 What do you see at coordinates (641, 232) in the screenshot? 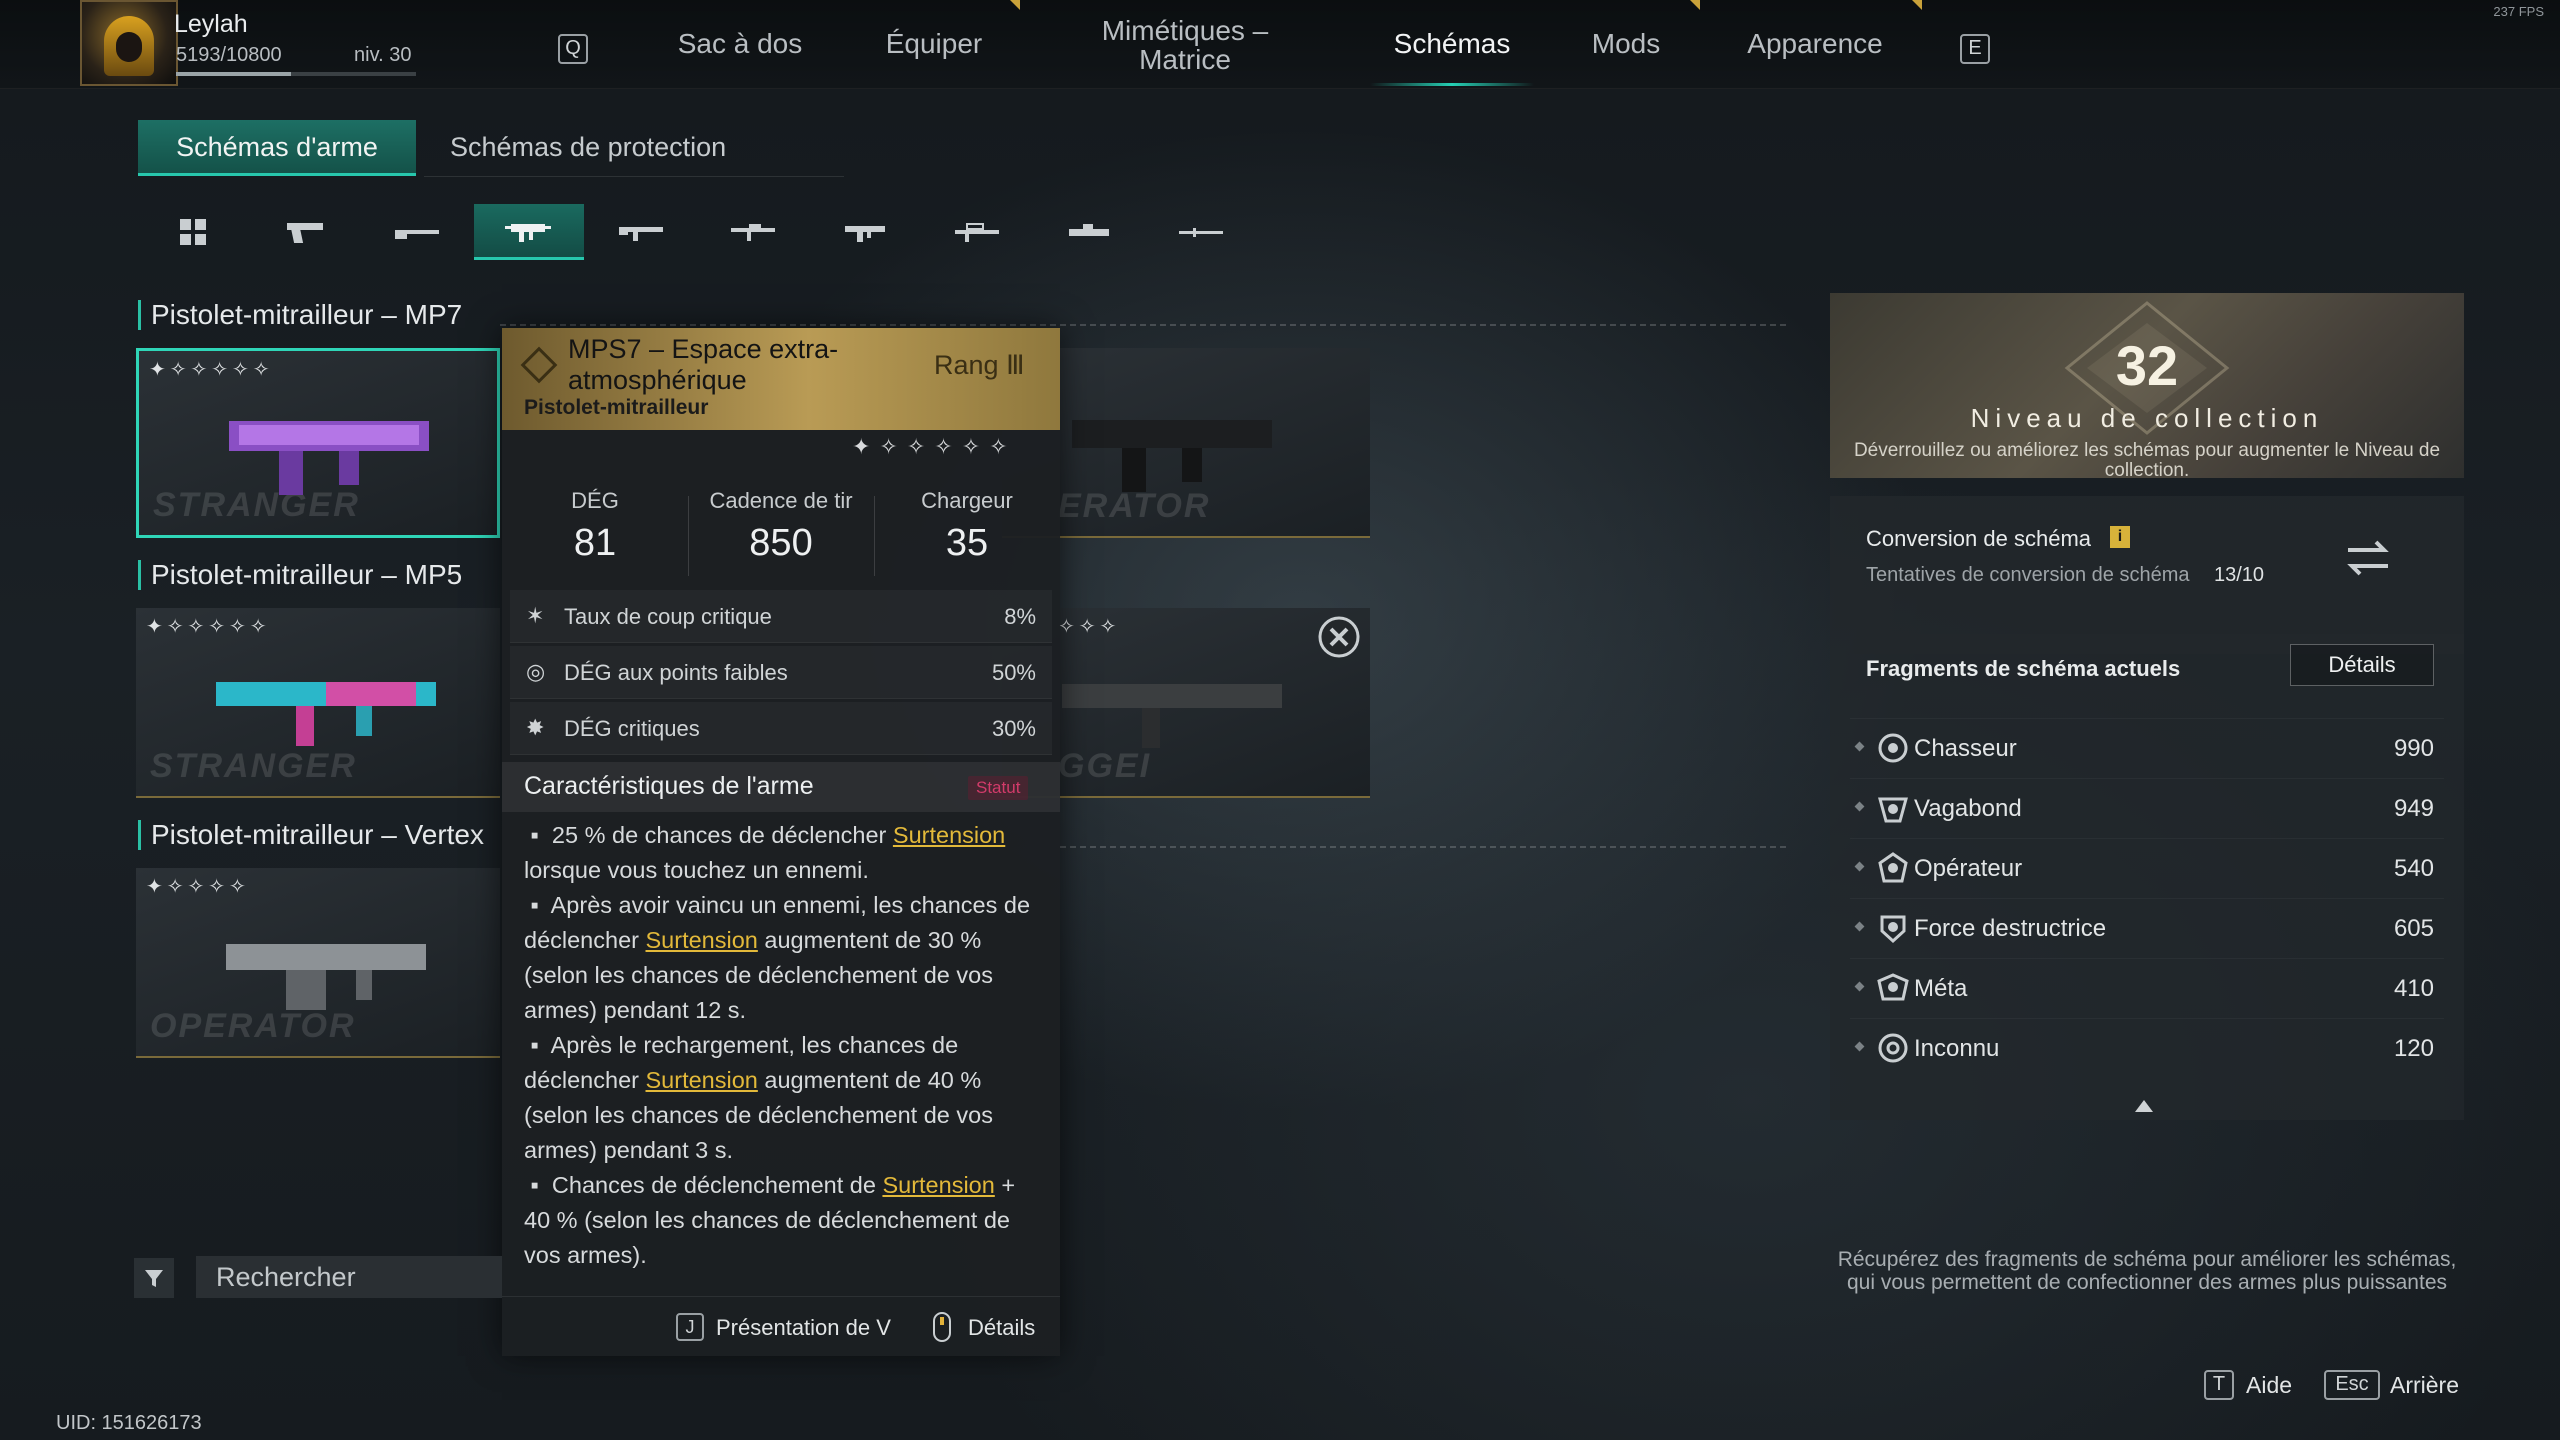
I see `filter-assault-rifle` at bounding box center [641, 232].